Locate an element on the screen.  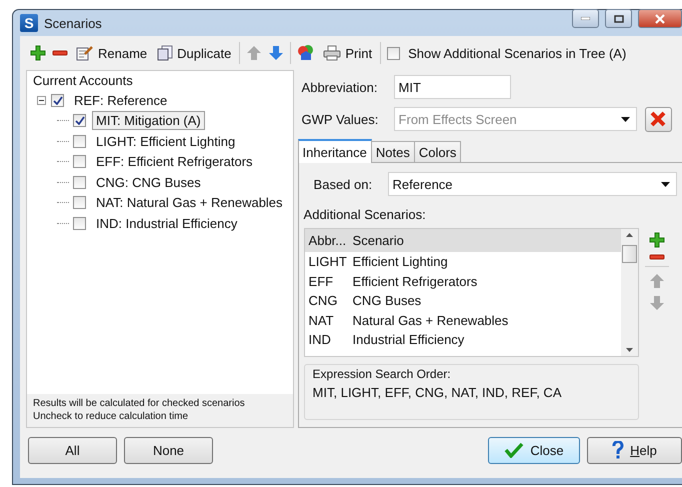
tree-item: CNG: CNG Buses is located at coordinates (148, 182).